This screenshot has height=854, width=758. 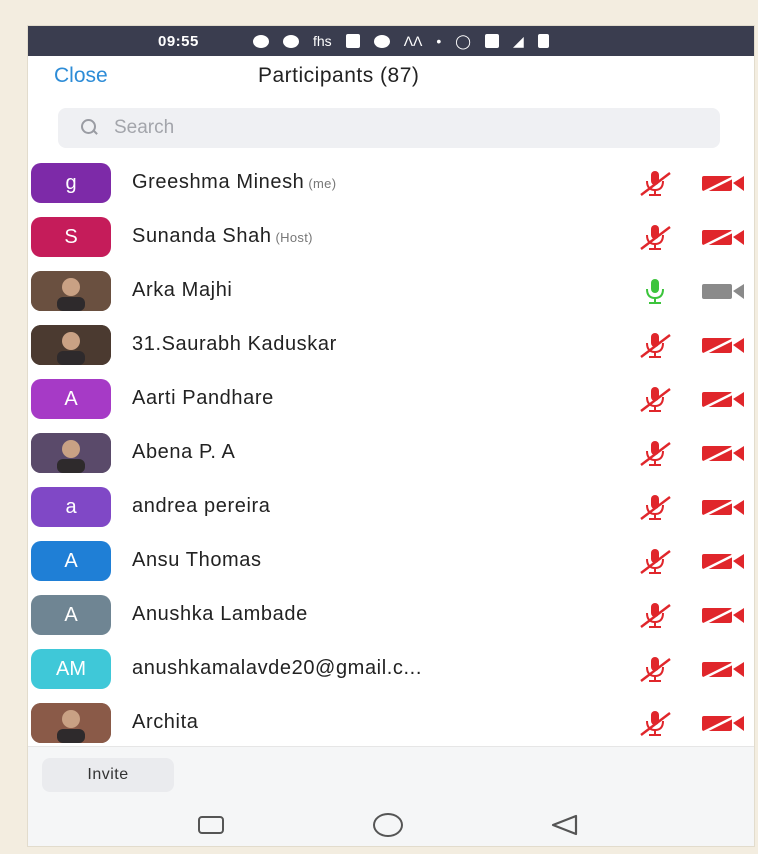 I want to click on participant-name-text: 31.Saurabh Kaduskar, so click(x=234, y=344).